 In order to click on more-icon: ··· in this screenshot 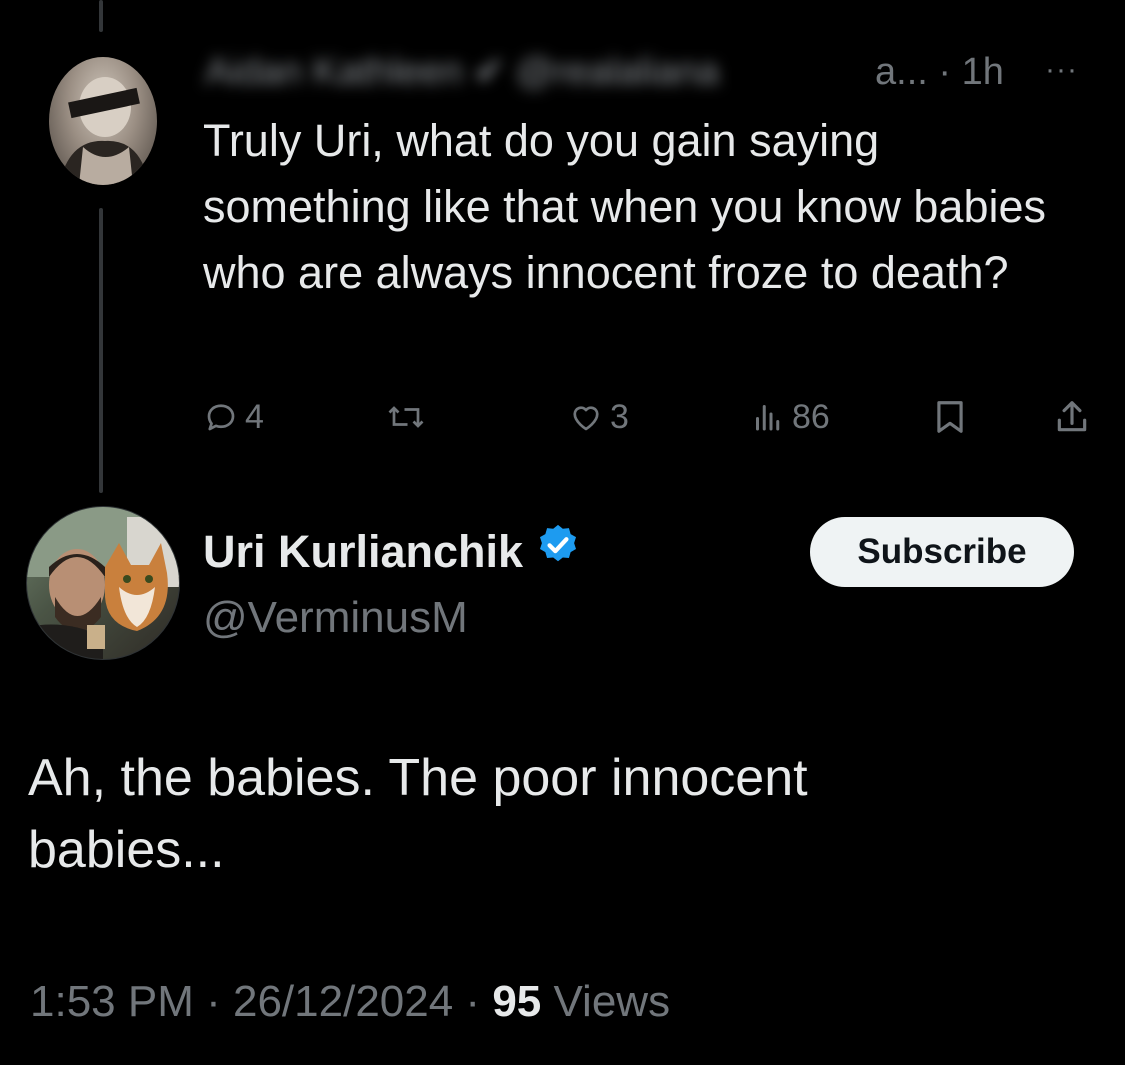, I will do `click(1075, 70)`.